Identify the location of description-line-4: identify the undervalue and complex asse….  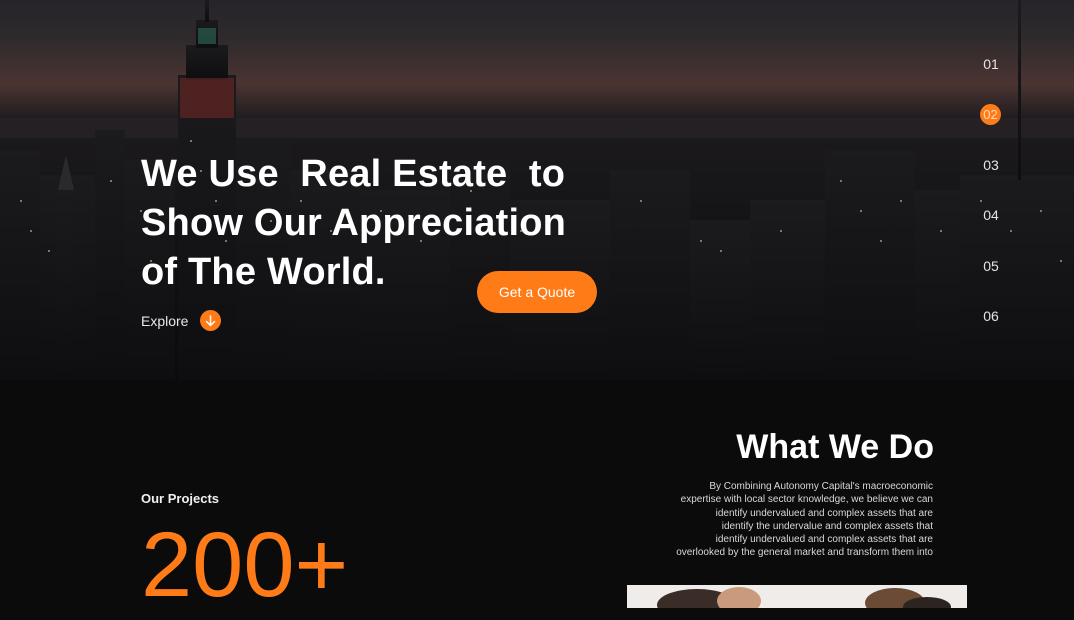
(827, 526).